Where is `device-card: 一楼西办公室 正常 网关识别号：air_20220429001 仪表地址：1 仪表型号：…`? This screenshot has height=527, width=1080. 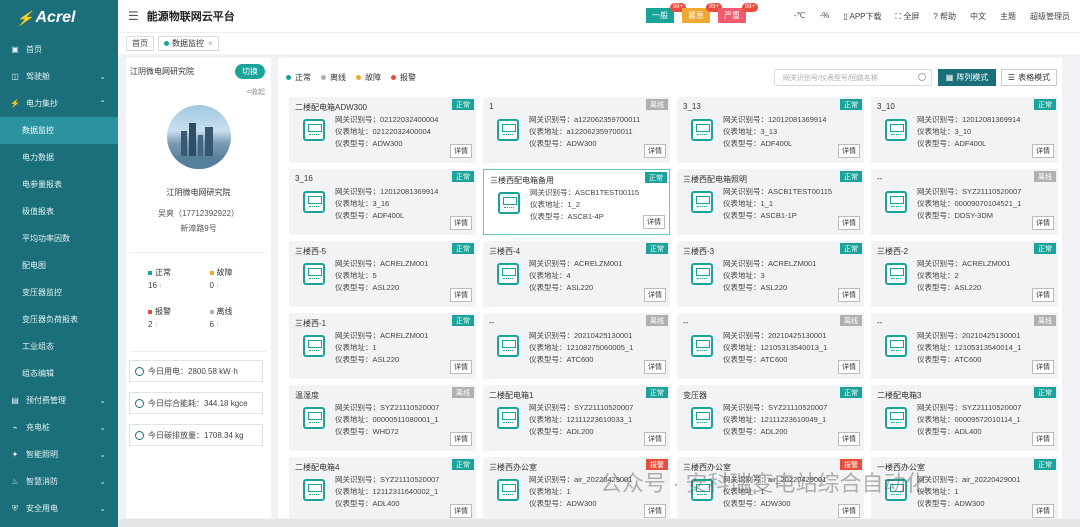 device-card: 一楼西办公室 正常 网关识别号：air_20220429001 仪表地址：1 仪表型号：… is located at coordinates (964, 490).